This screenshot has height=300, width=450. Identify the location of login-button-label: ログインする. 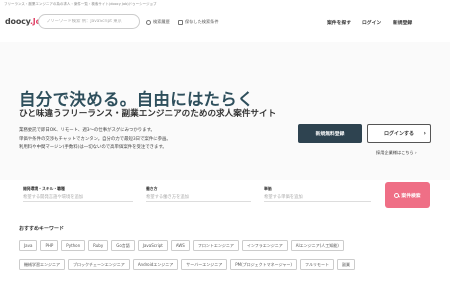
(398, 134).